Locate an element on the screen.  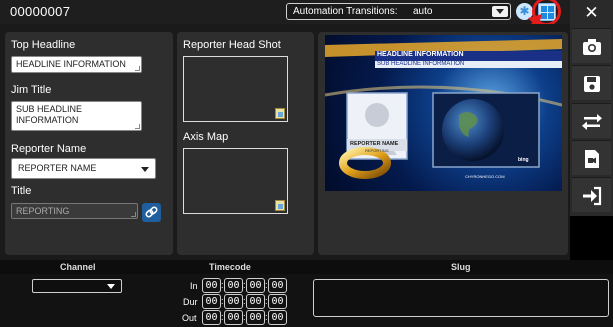
top-headline-input: HEADLINE INFORMATION is located at coordinates (76, 64).